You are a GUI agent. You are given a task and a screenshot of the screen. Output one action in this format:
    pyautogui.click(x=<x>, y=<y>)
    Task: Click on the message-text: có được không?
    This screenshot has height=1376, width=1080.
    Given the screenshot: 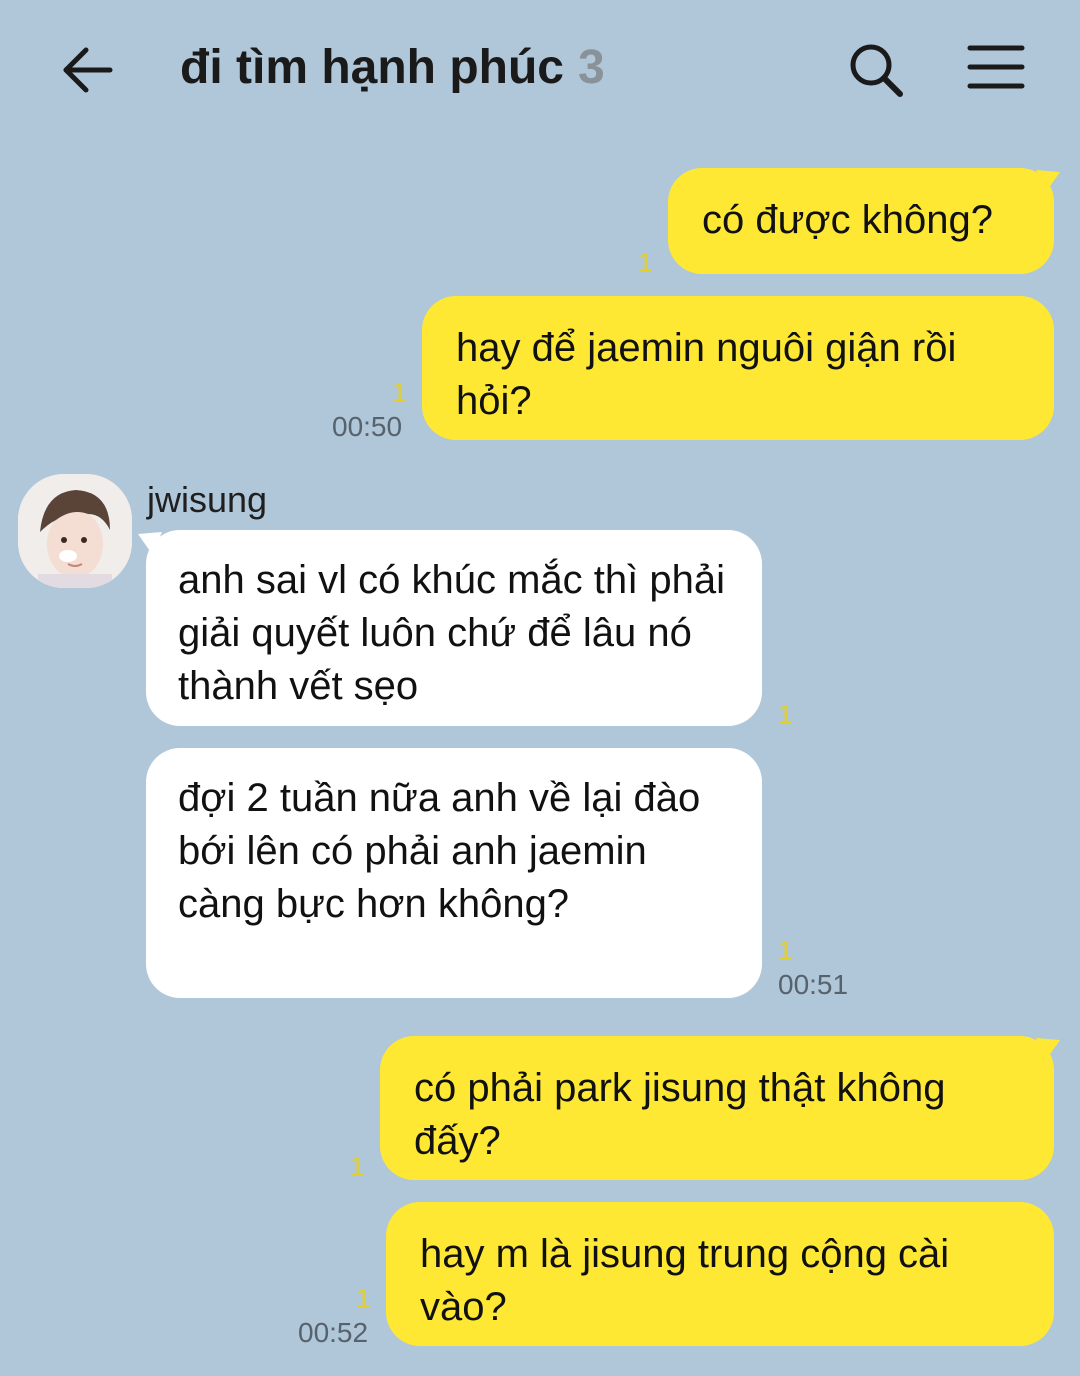 What is the action you would take?
    pyautogui.click(x=847, y=220)
    